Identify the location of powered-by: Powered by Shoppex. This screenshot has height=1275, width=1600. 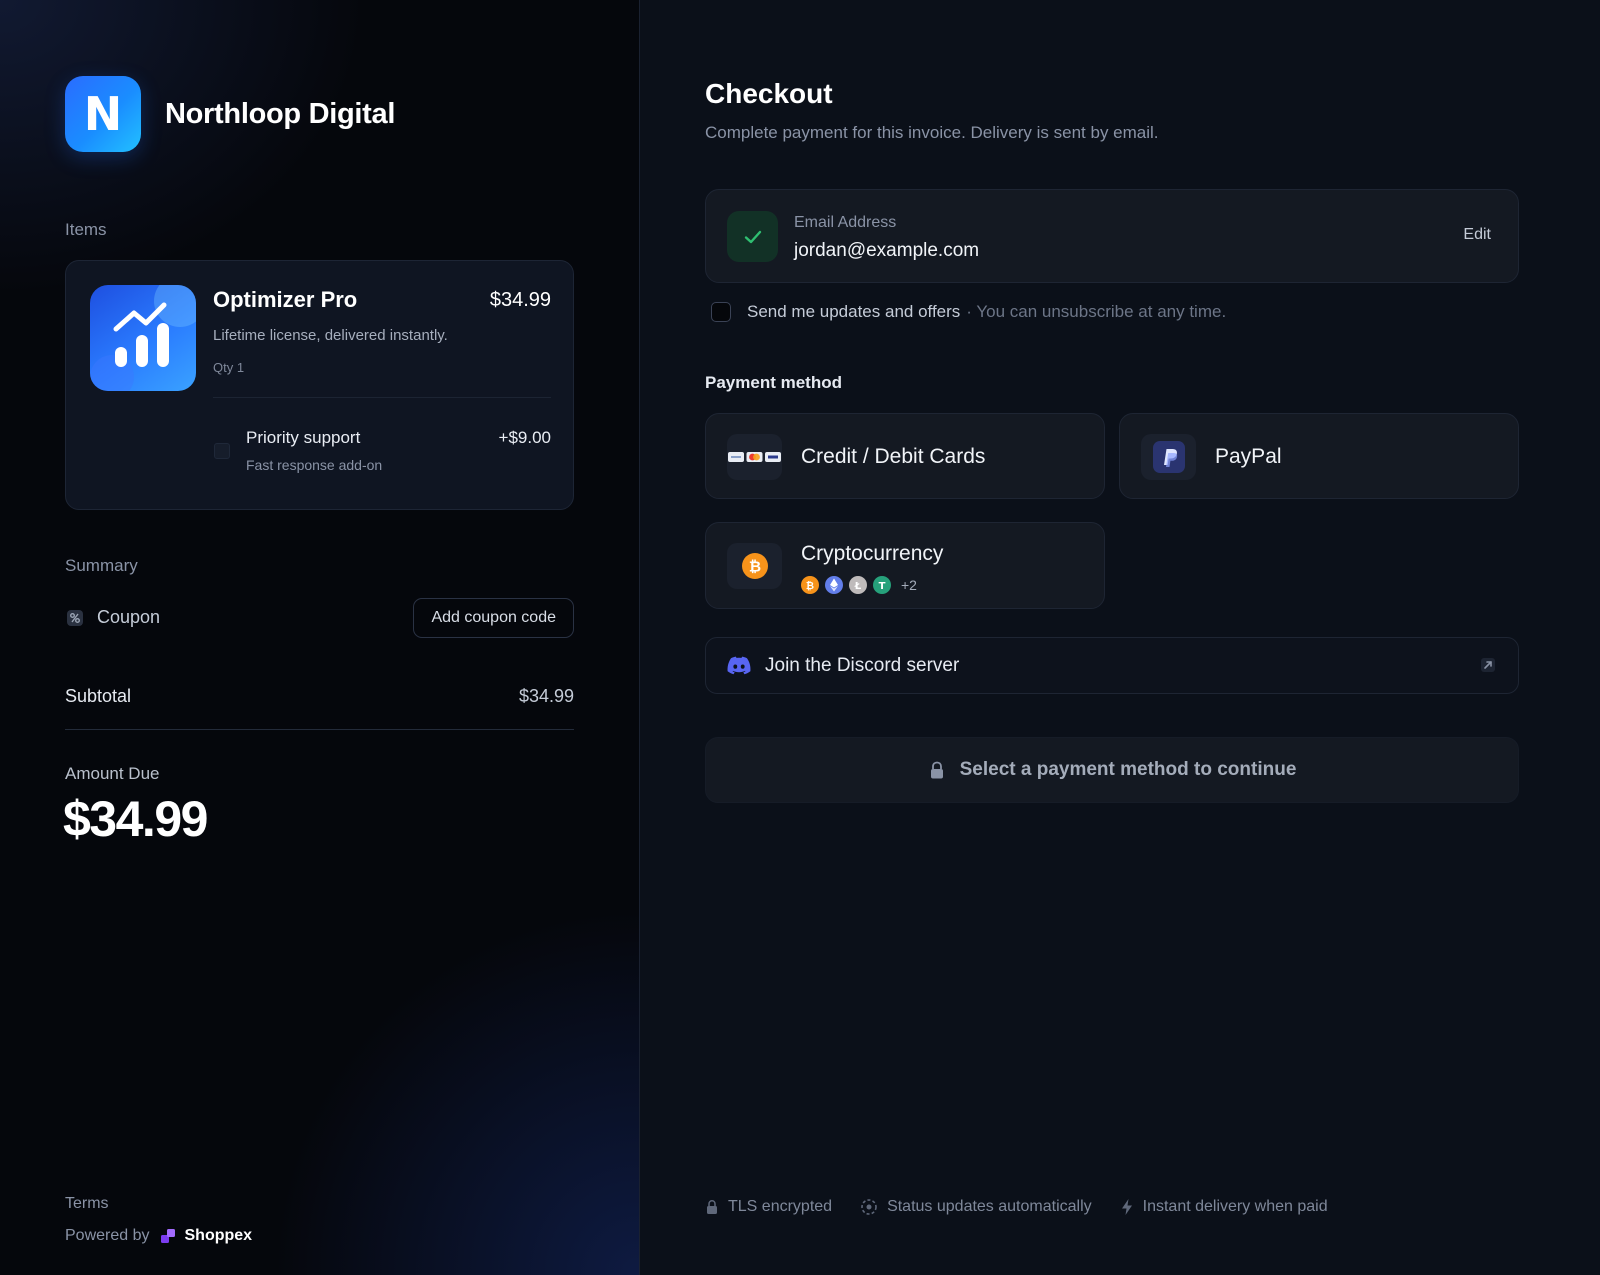
(158, 1236).